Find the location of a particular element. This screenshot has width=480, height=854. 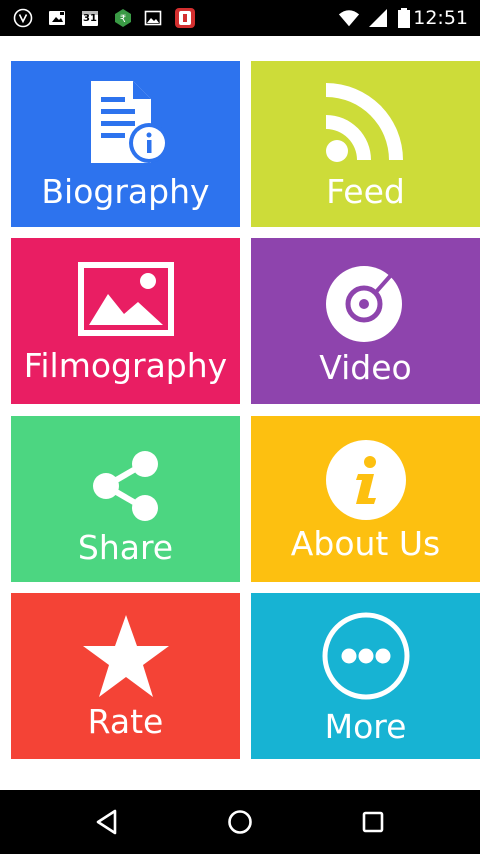

tile-label: Share is located at coordinates (125, 547).